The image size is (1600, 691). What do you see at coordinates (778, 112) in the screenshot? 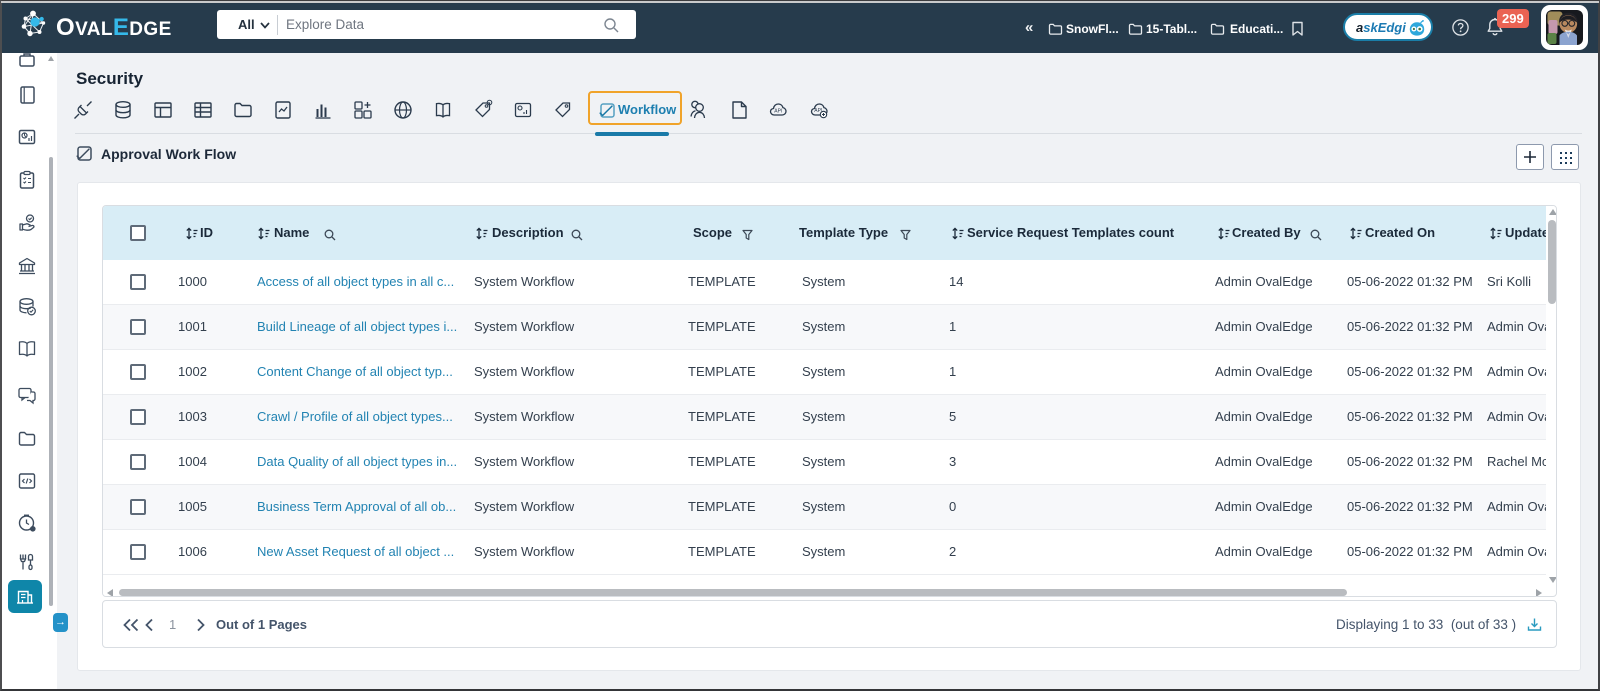
I see `svg-text: API` at bounding box center [778, 112].